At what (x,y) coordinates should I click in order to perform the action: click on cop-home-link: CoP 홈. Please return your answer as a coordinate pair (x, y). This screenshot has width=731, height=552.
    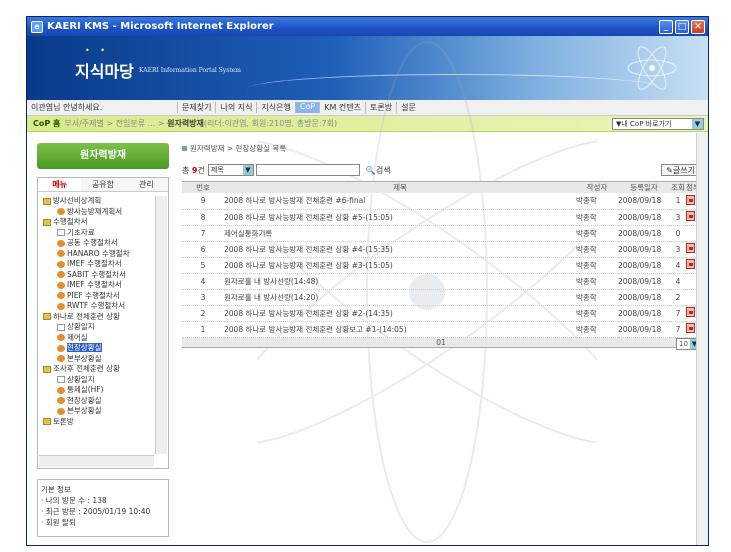
    Looking at the image, I should click on (43, 123).